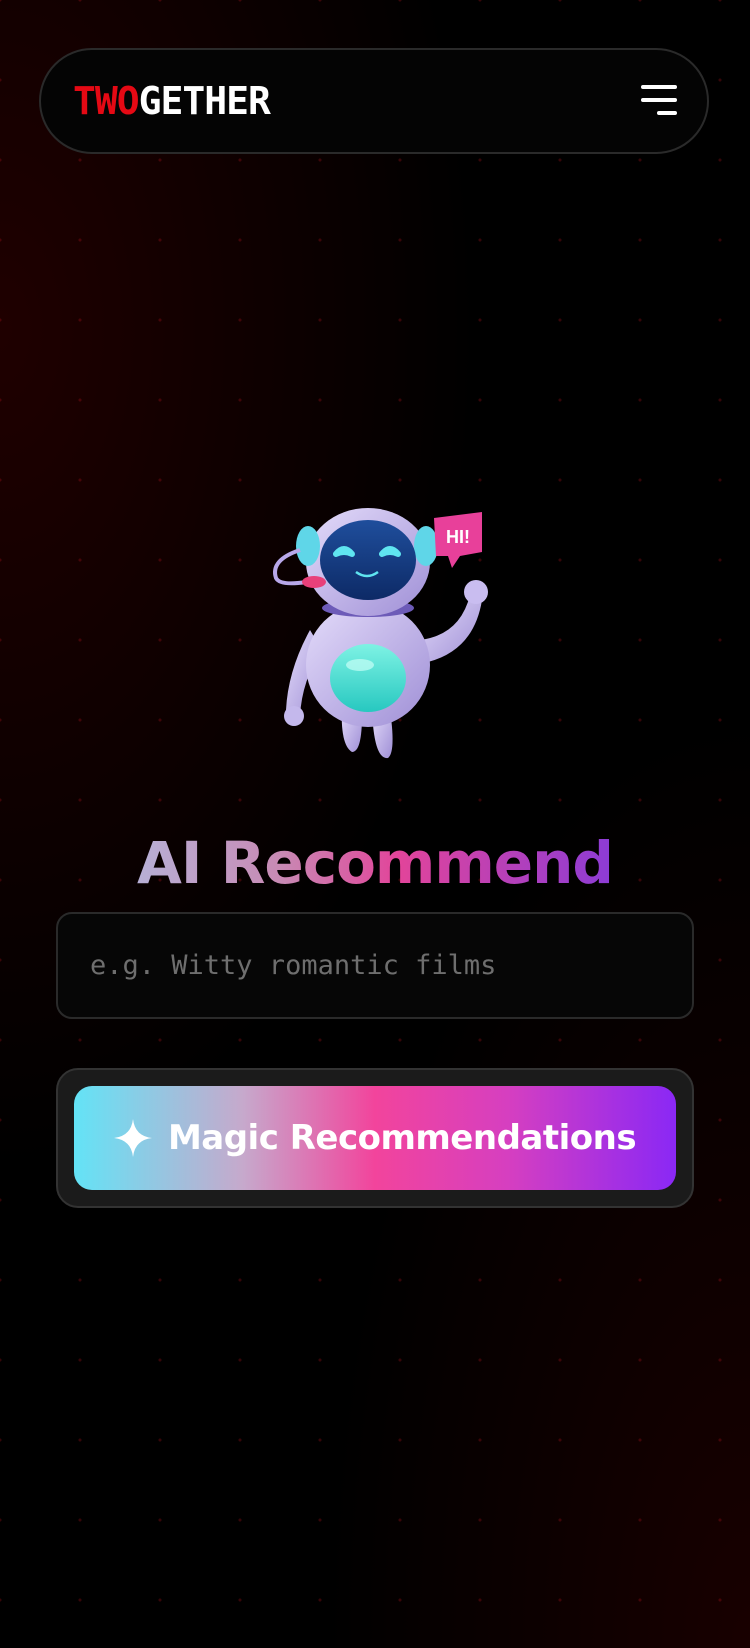 The image size is (750, 1648). I want to click on logo-part-two: TWO, so click(106, 101).